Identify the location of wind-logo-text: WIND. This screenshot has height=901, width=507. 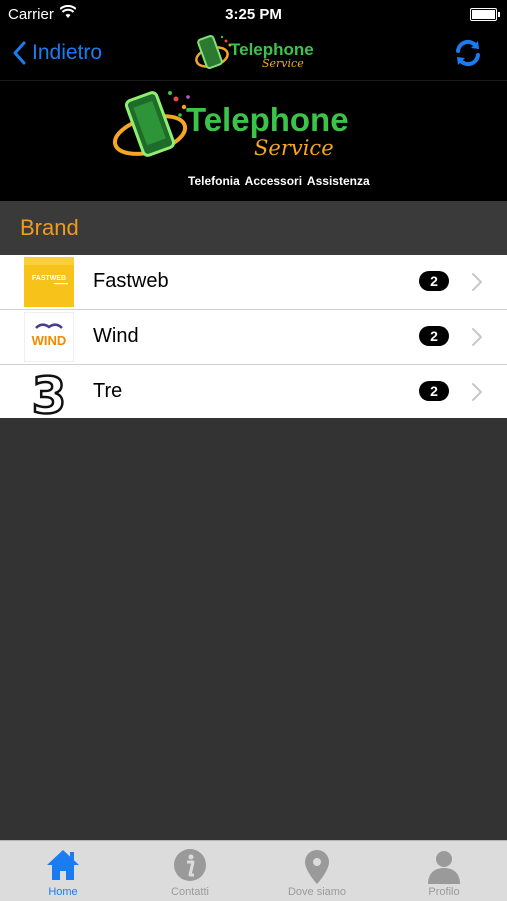
(49, 340).